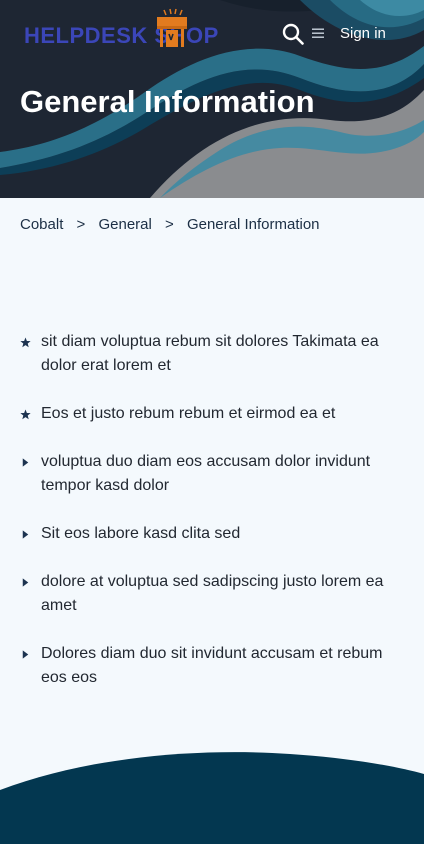 This screenshot has width=424, height=844. What do you see at coordinates (363, 33) in the screenshot?
I see `sign-in-link: Sign in` at bounding box center [363, 33].